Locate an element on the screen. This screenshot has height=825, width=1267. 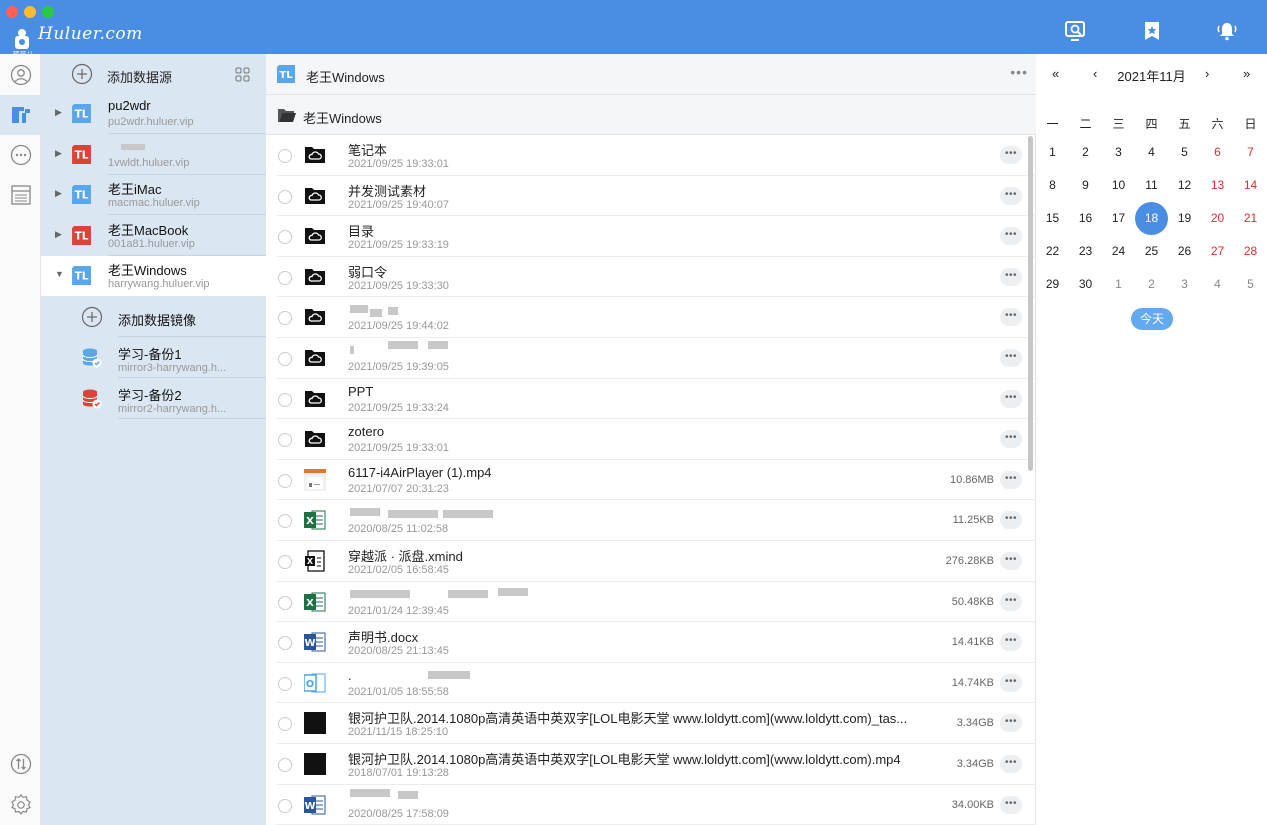
source-item: ▶ TL pu2wdr pu2wdr.huluer.vip is located at coordinates (153, 114).